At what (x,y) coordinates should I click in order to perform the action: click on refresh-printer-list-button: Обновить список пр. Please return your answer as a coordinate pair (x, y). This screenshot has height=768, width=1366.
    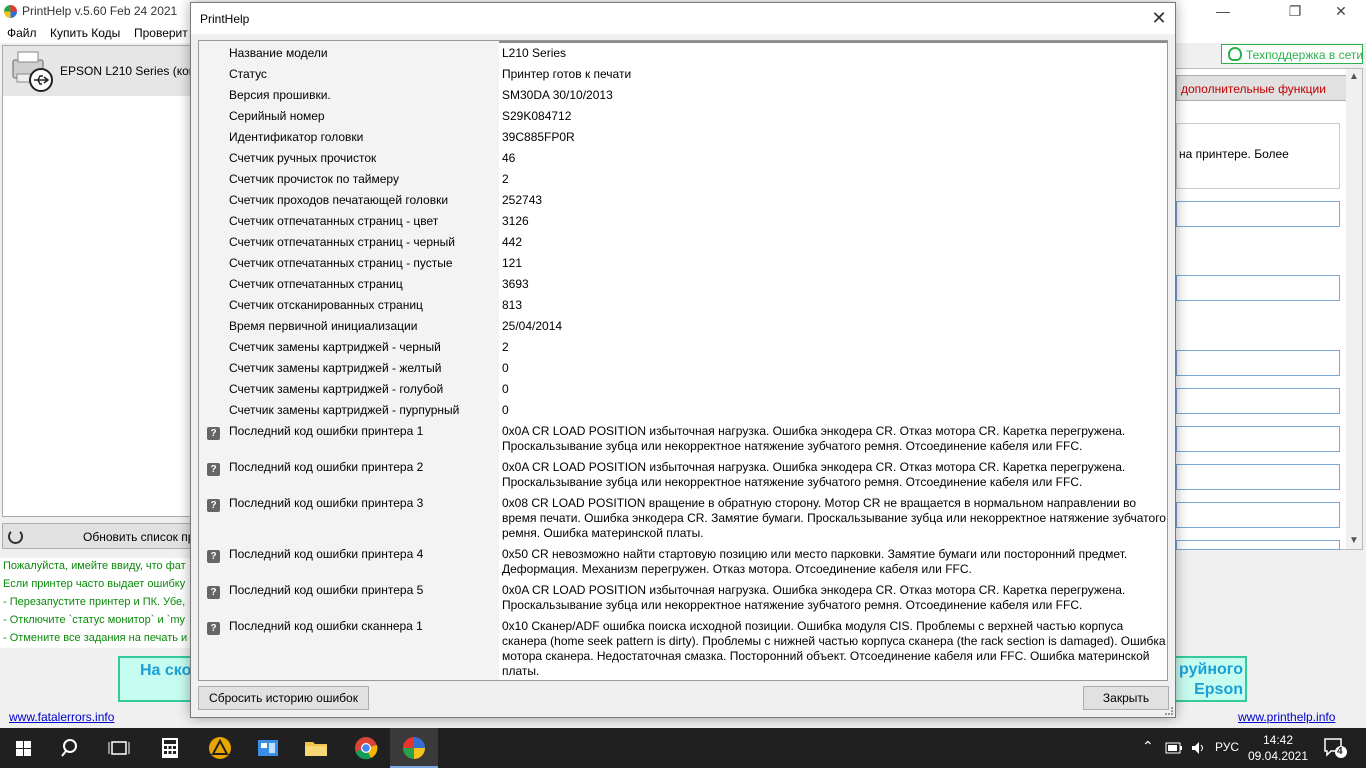
    Looking at the image, I should click on (98, 536).